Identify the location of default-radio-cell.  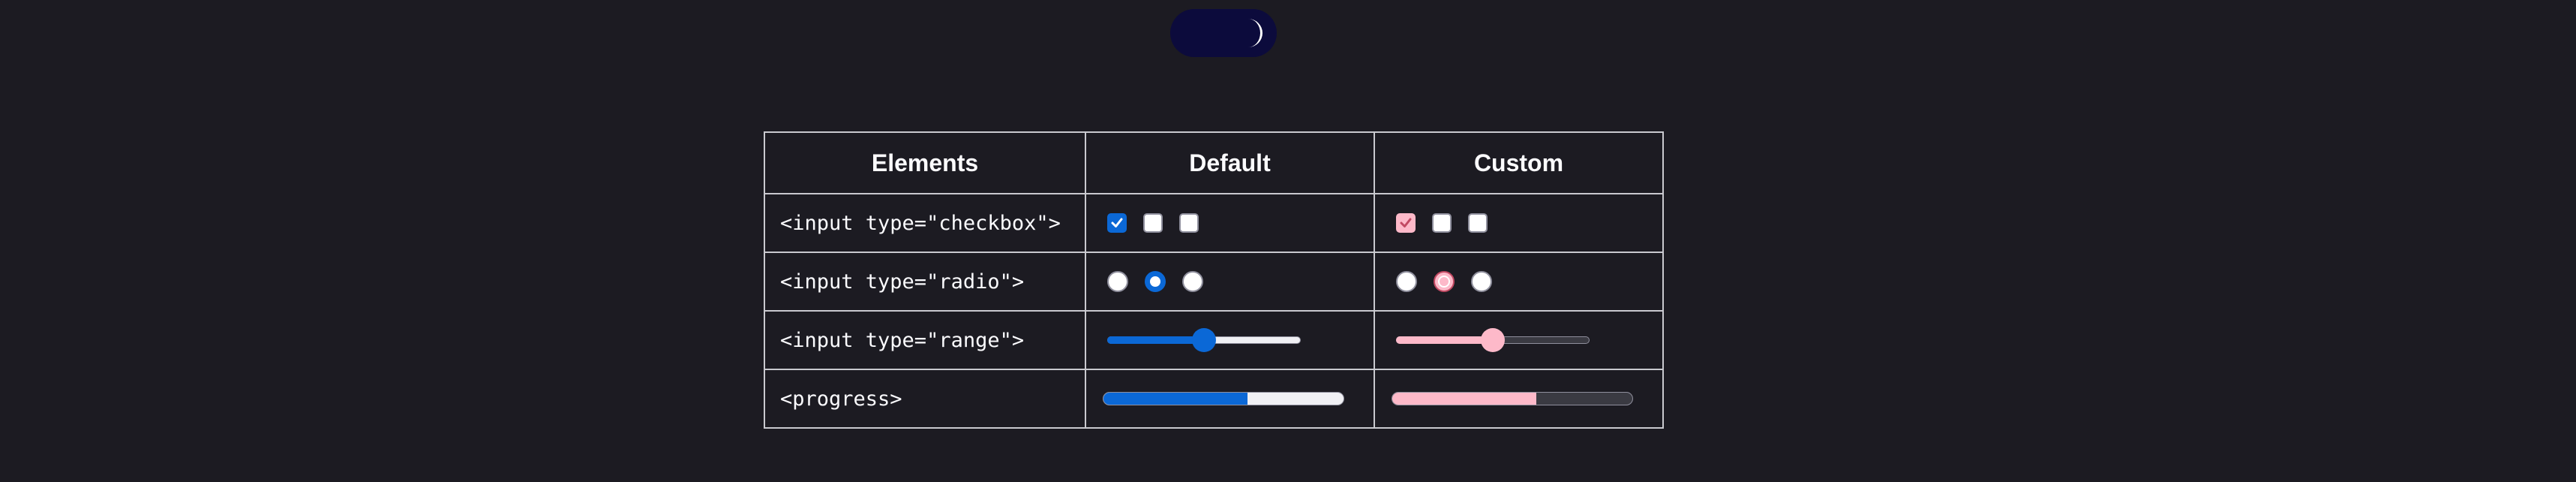
(1230, 282).